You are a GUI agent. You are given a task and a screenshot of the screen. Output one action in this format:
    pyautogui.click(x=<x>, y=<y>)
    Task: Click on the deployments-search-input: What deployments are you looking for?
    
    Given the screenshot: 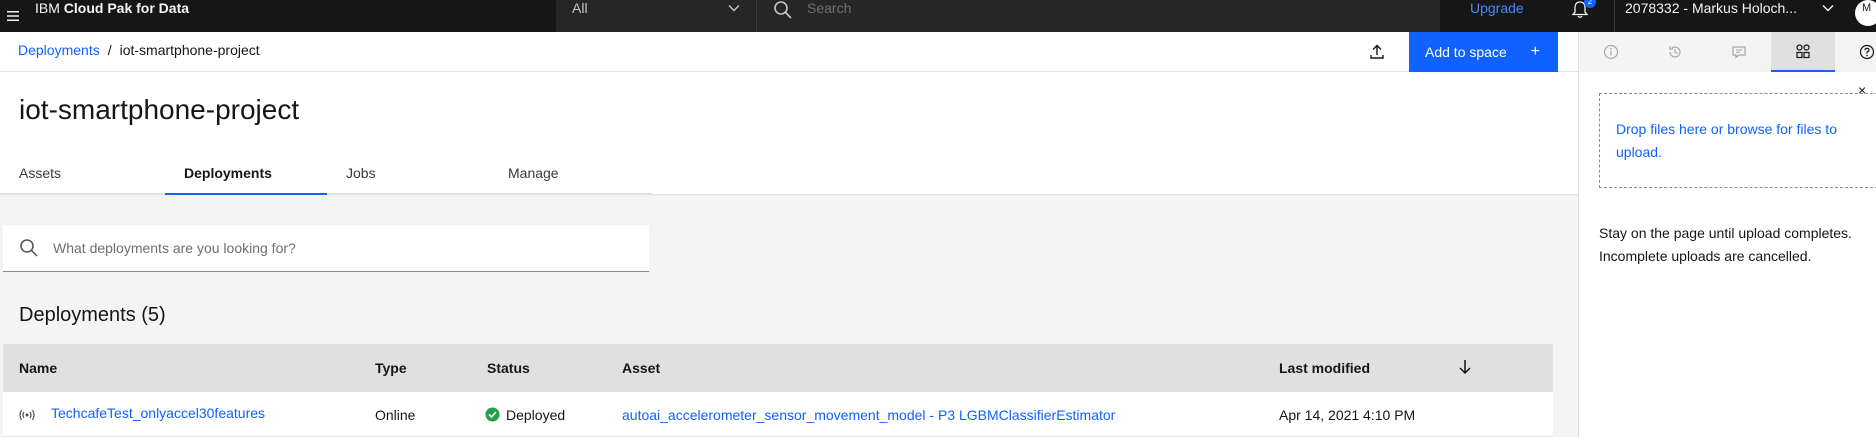 What is the action you would take?
    pyautogui.click(x=326, y=248)
    